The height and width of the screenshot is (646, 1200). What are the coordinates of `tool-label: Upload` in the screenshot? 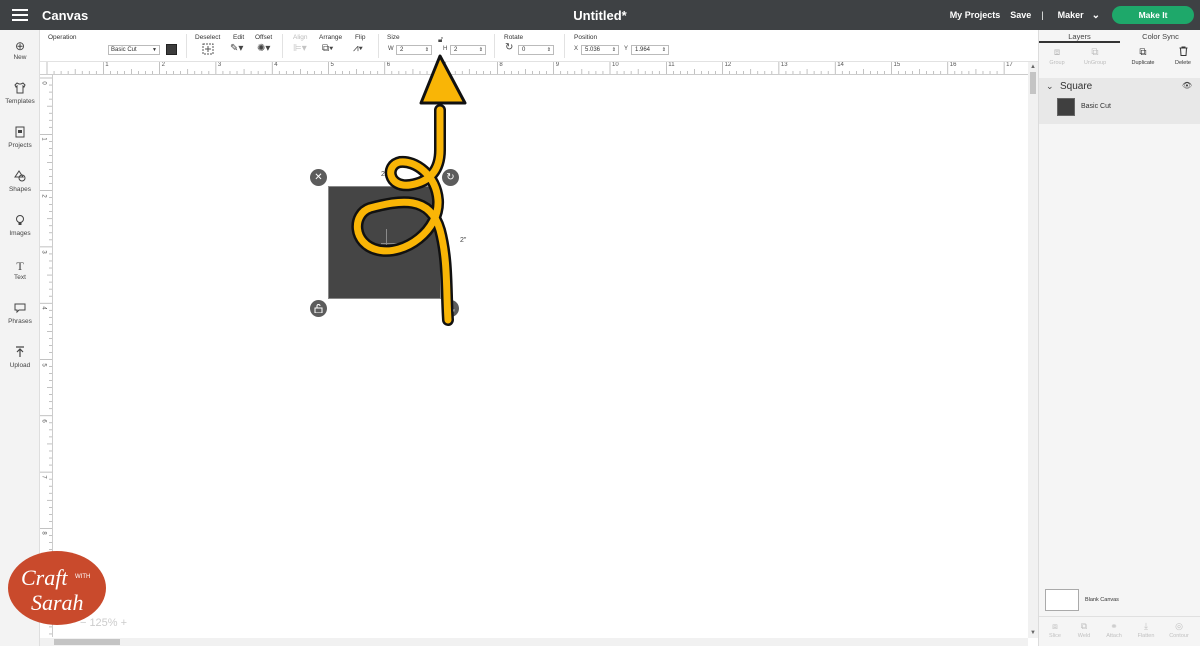 It's located at (20, 365).